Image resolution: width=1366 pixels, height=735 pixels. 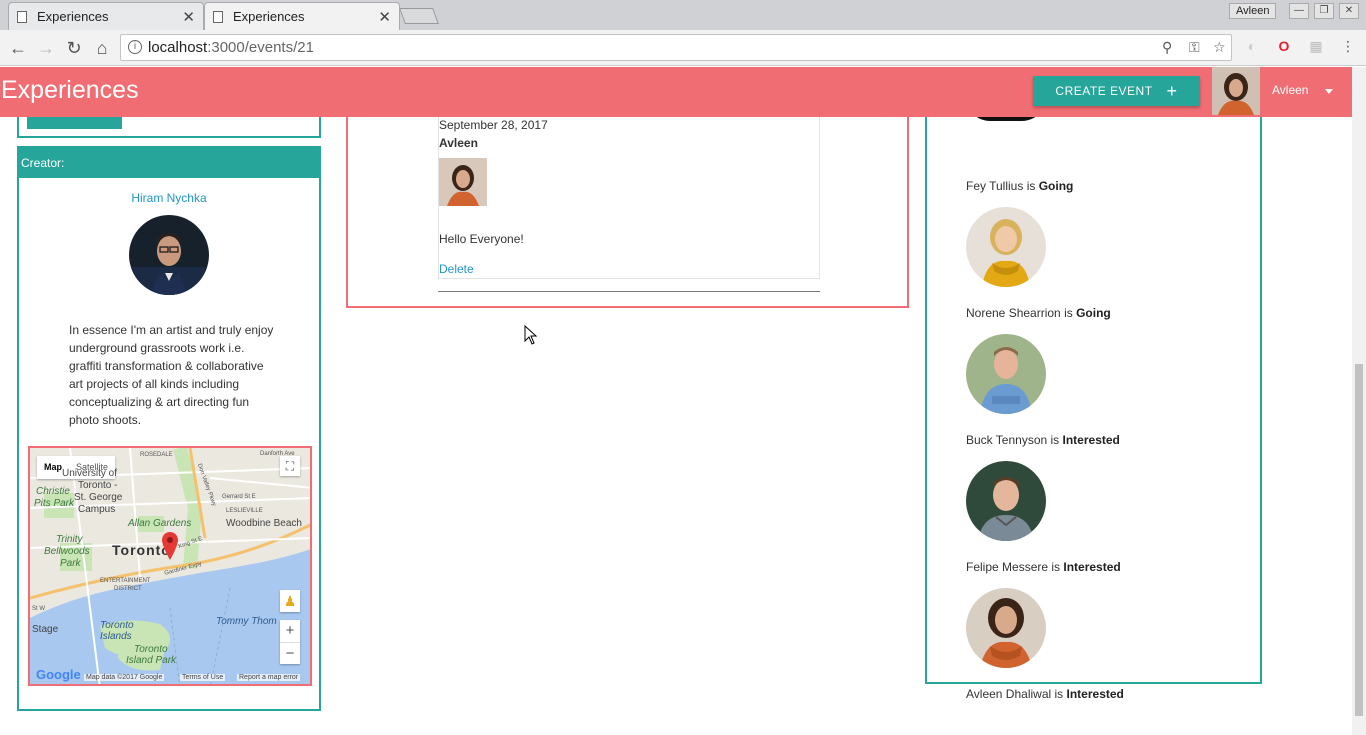 What do you see at coordinates (116, 636) in the screenshot?
I see `map-label: Islands` at bounding box center [116, 636].